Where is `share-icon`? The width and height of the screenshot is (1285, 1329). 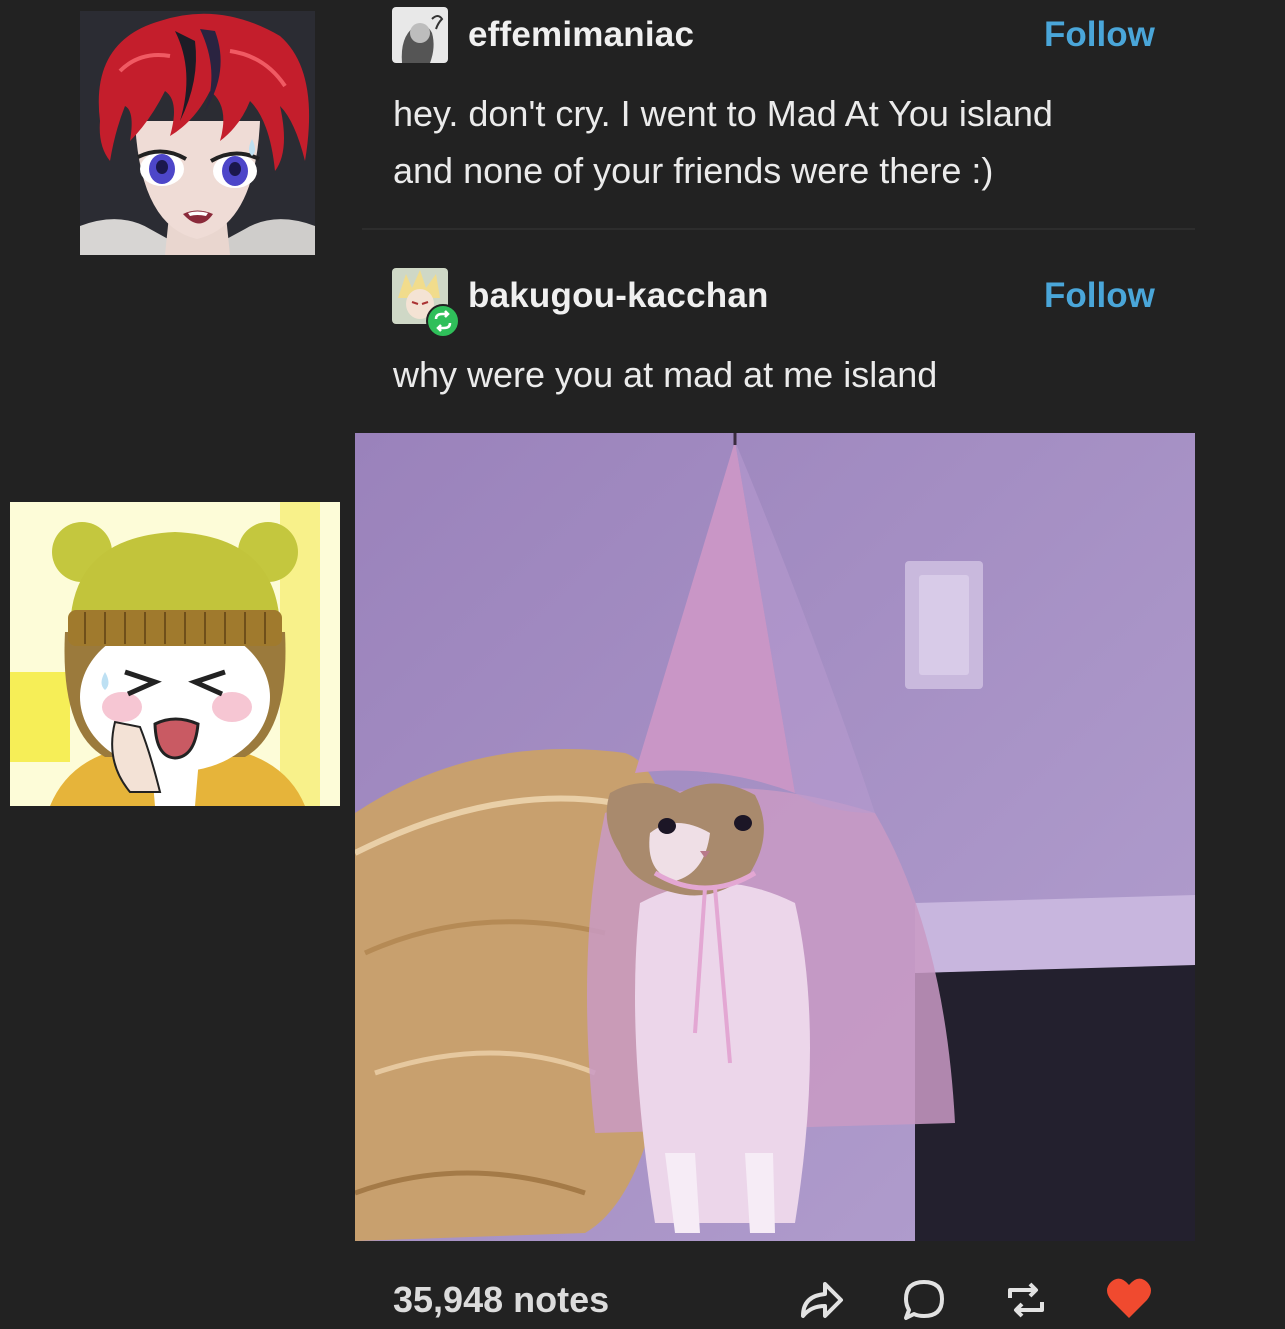 share-icon is located at coordinates (821, 1300).